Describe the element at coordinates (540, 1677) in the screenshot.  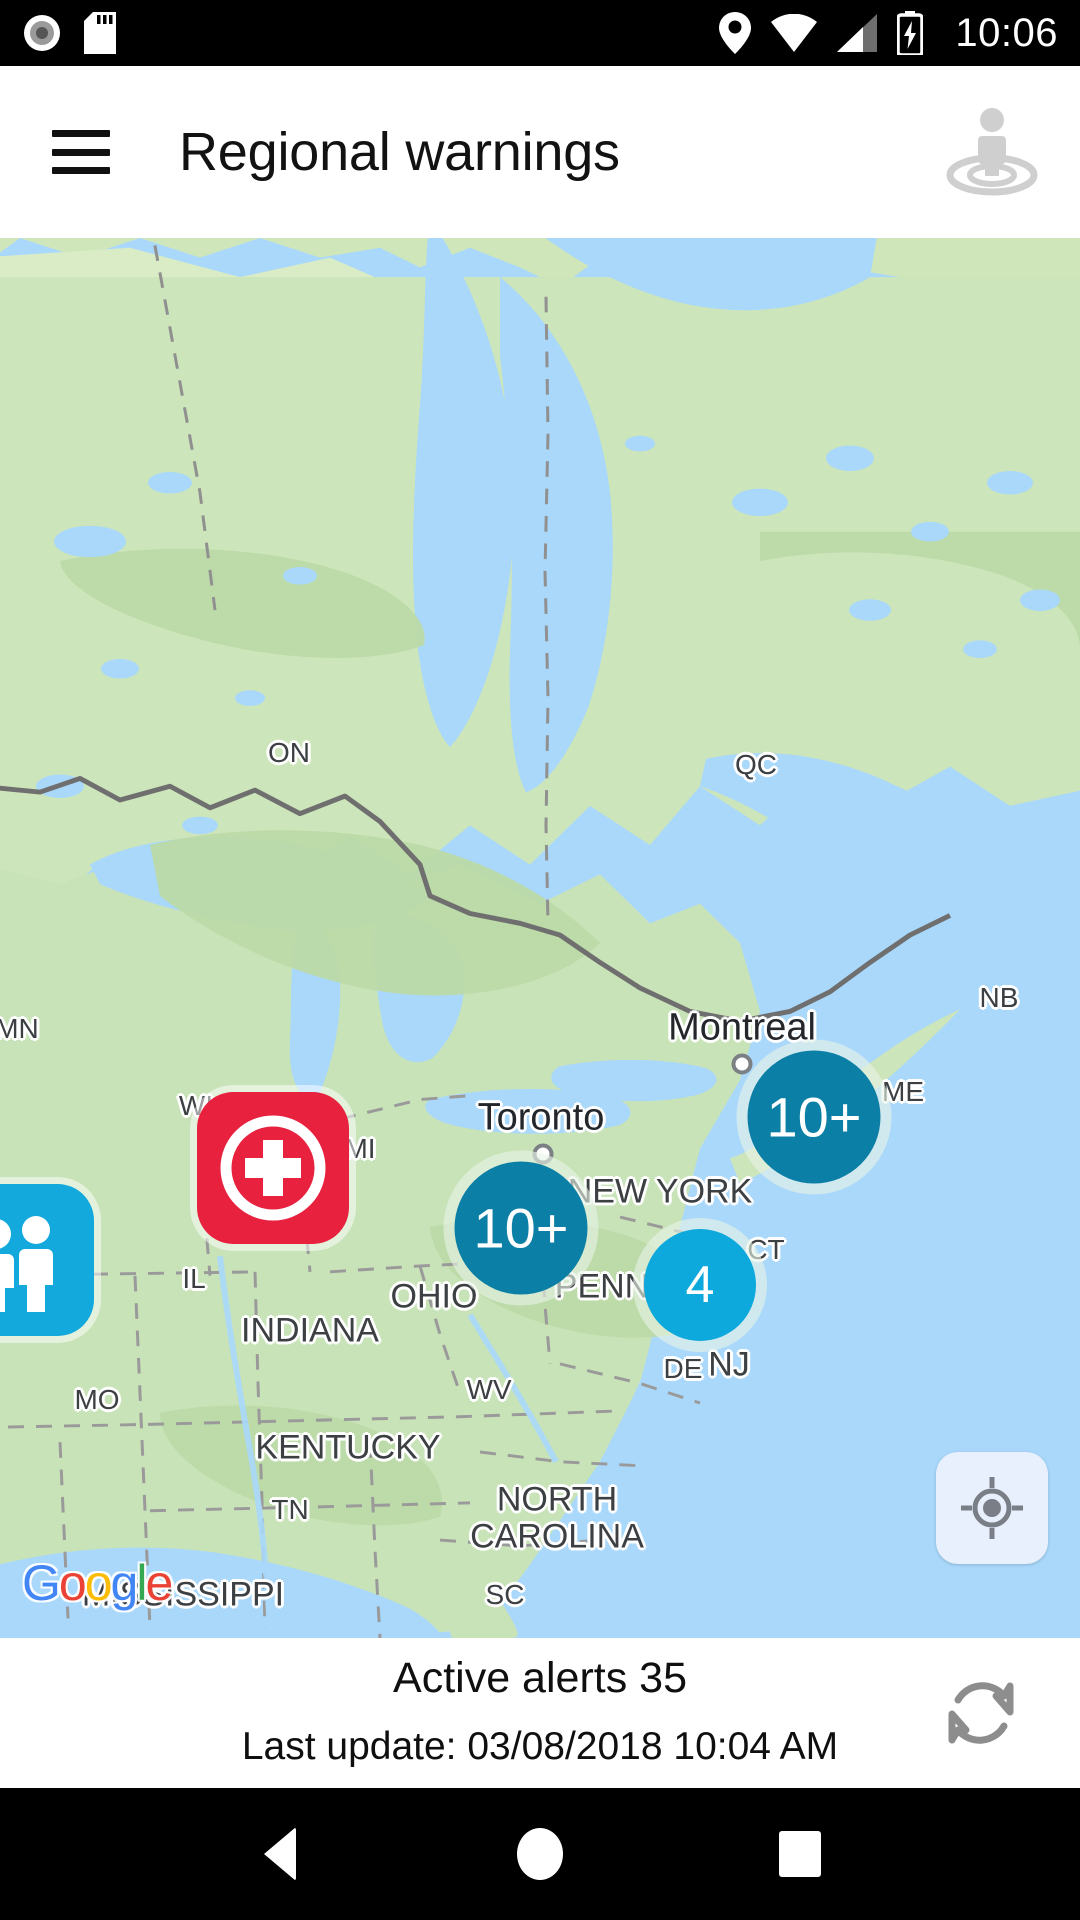
I see `active-alerts-label: Active alerts 35` at that location.